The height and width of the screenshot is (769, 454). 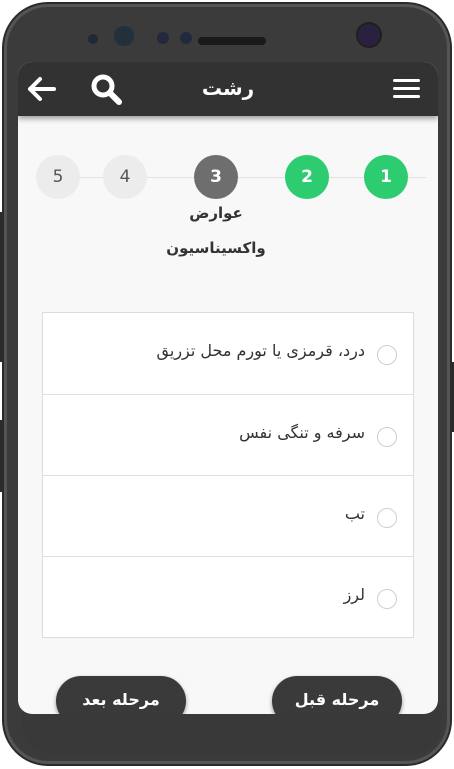 I want to click on phone-sensor, so click(x=93, y=39).